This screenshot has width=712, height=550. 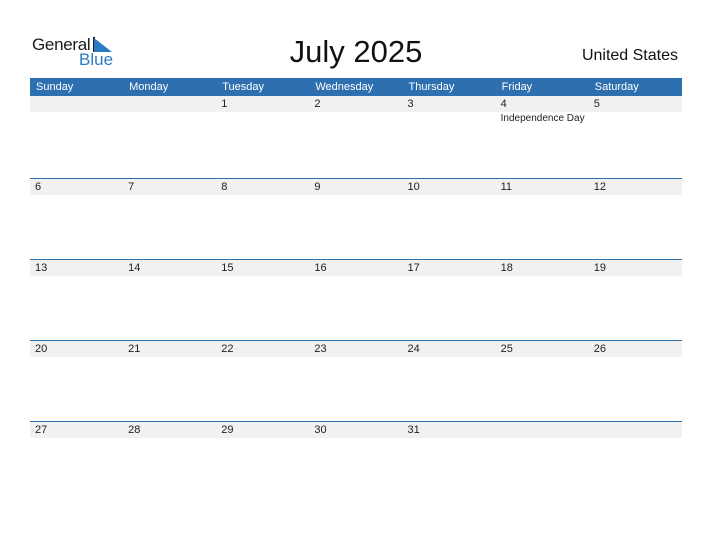 I want to click on day-number-band: 27 28 29 30 31, so click(x=356, y=430).